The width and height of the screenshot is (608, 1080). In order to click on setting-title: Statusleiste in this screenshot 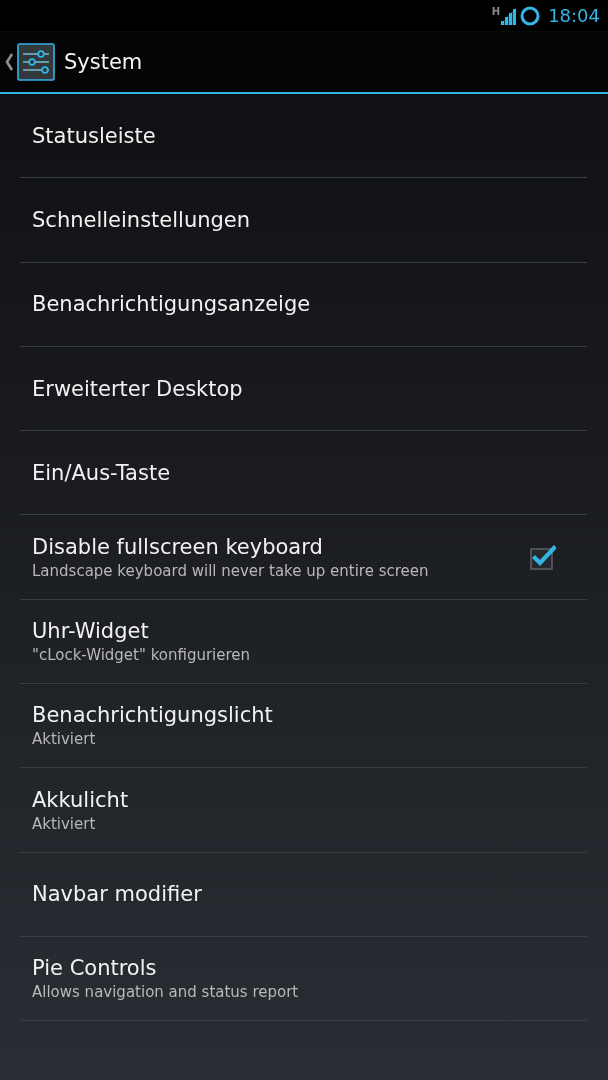, I will do `click(94, 135)`.